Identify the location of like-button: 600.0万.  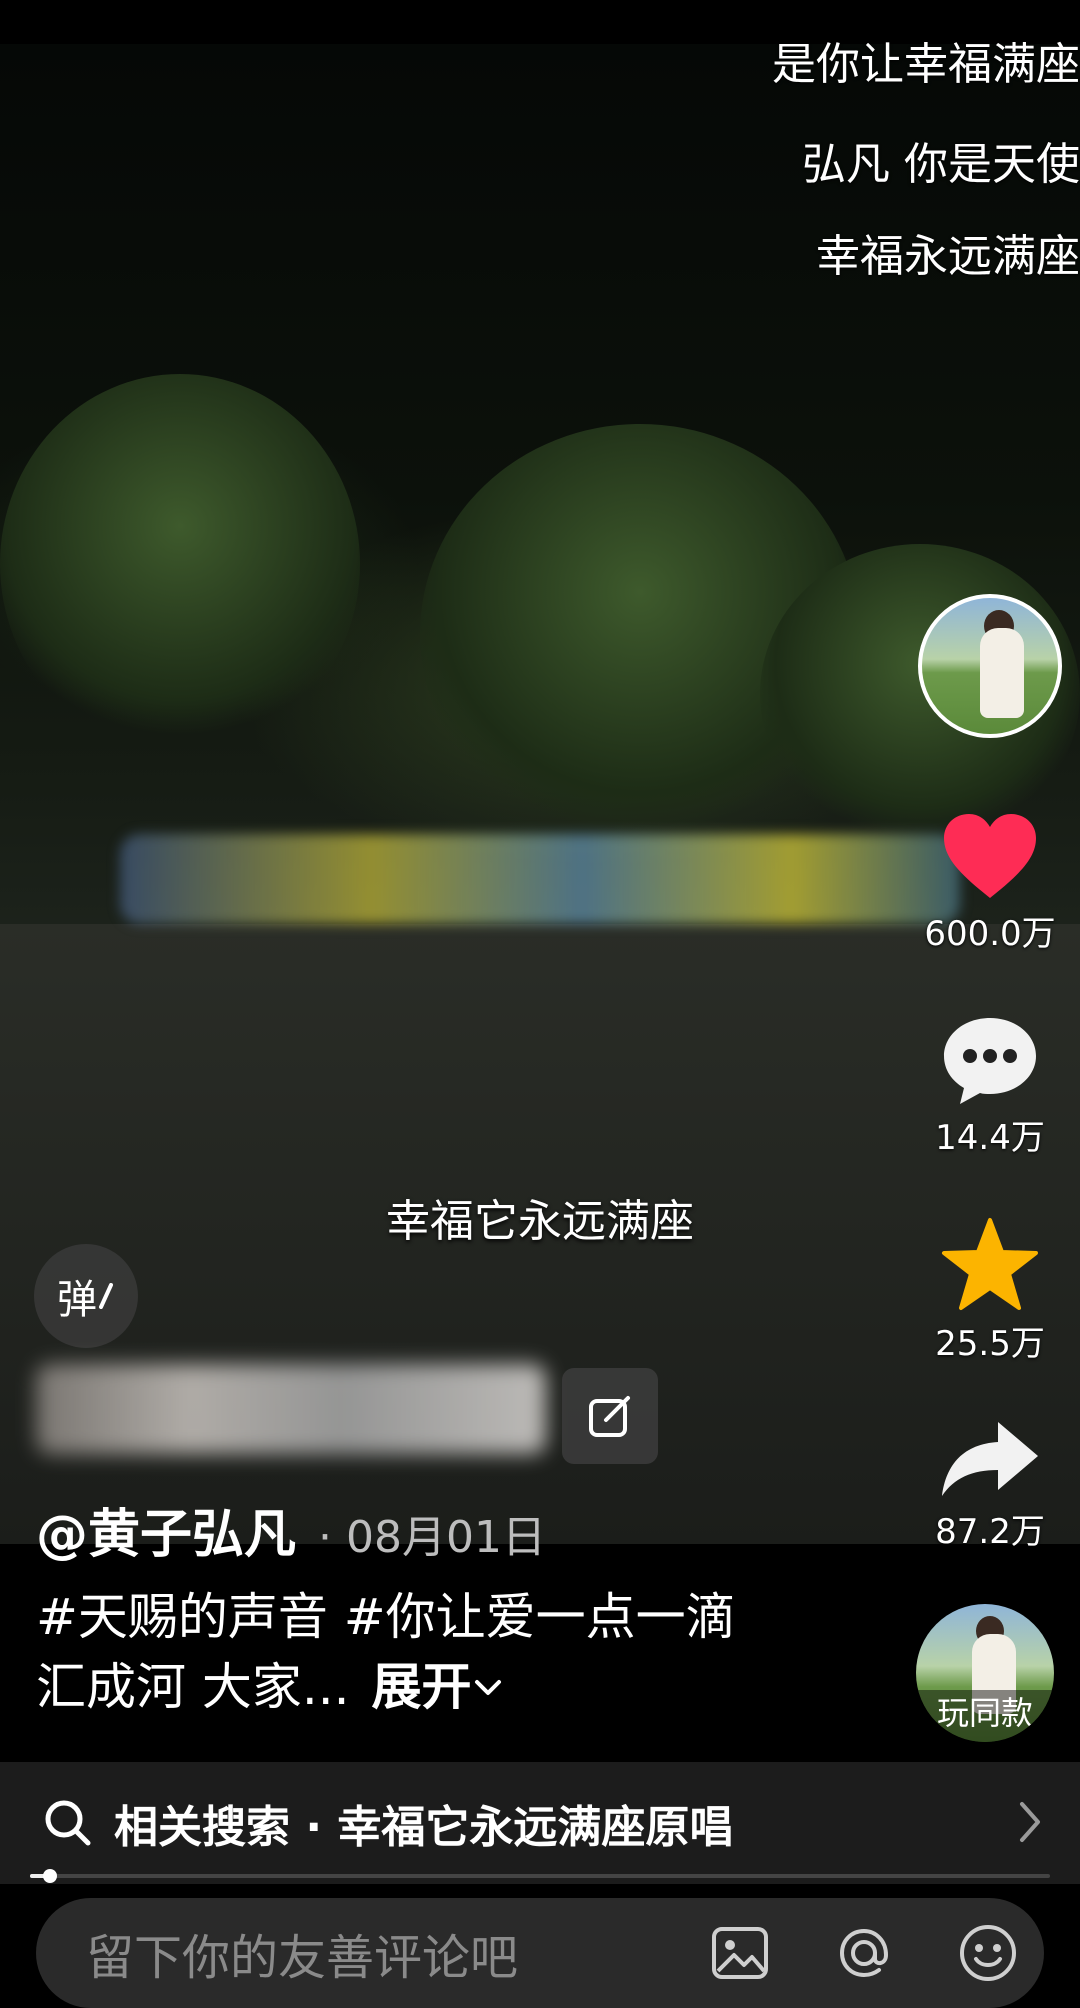
(990, 883).